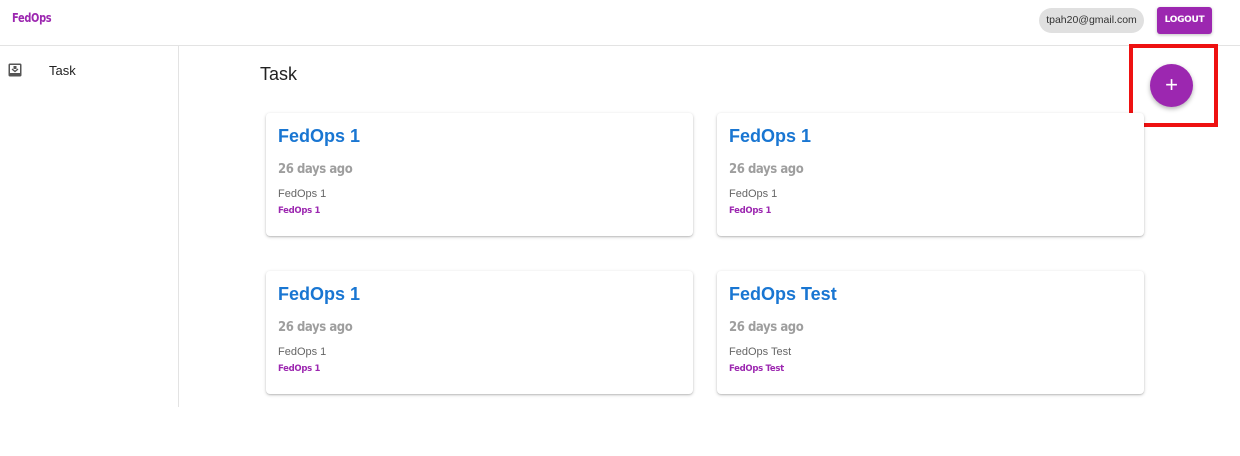 The width and height of the screenshot is (1240, 456). I want to click on add-task-button: +, so click(1171, 85).